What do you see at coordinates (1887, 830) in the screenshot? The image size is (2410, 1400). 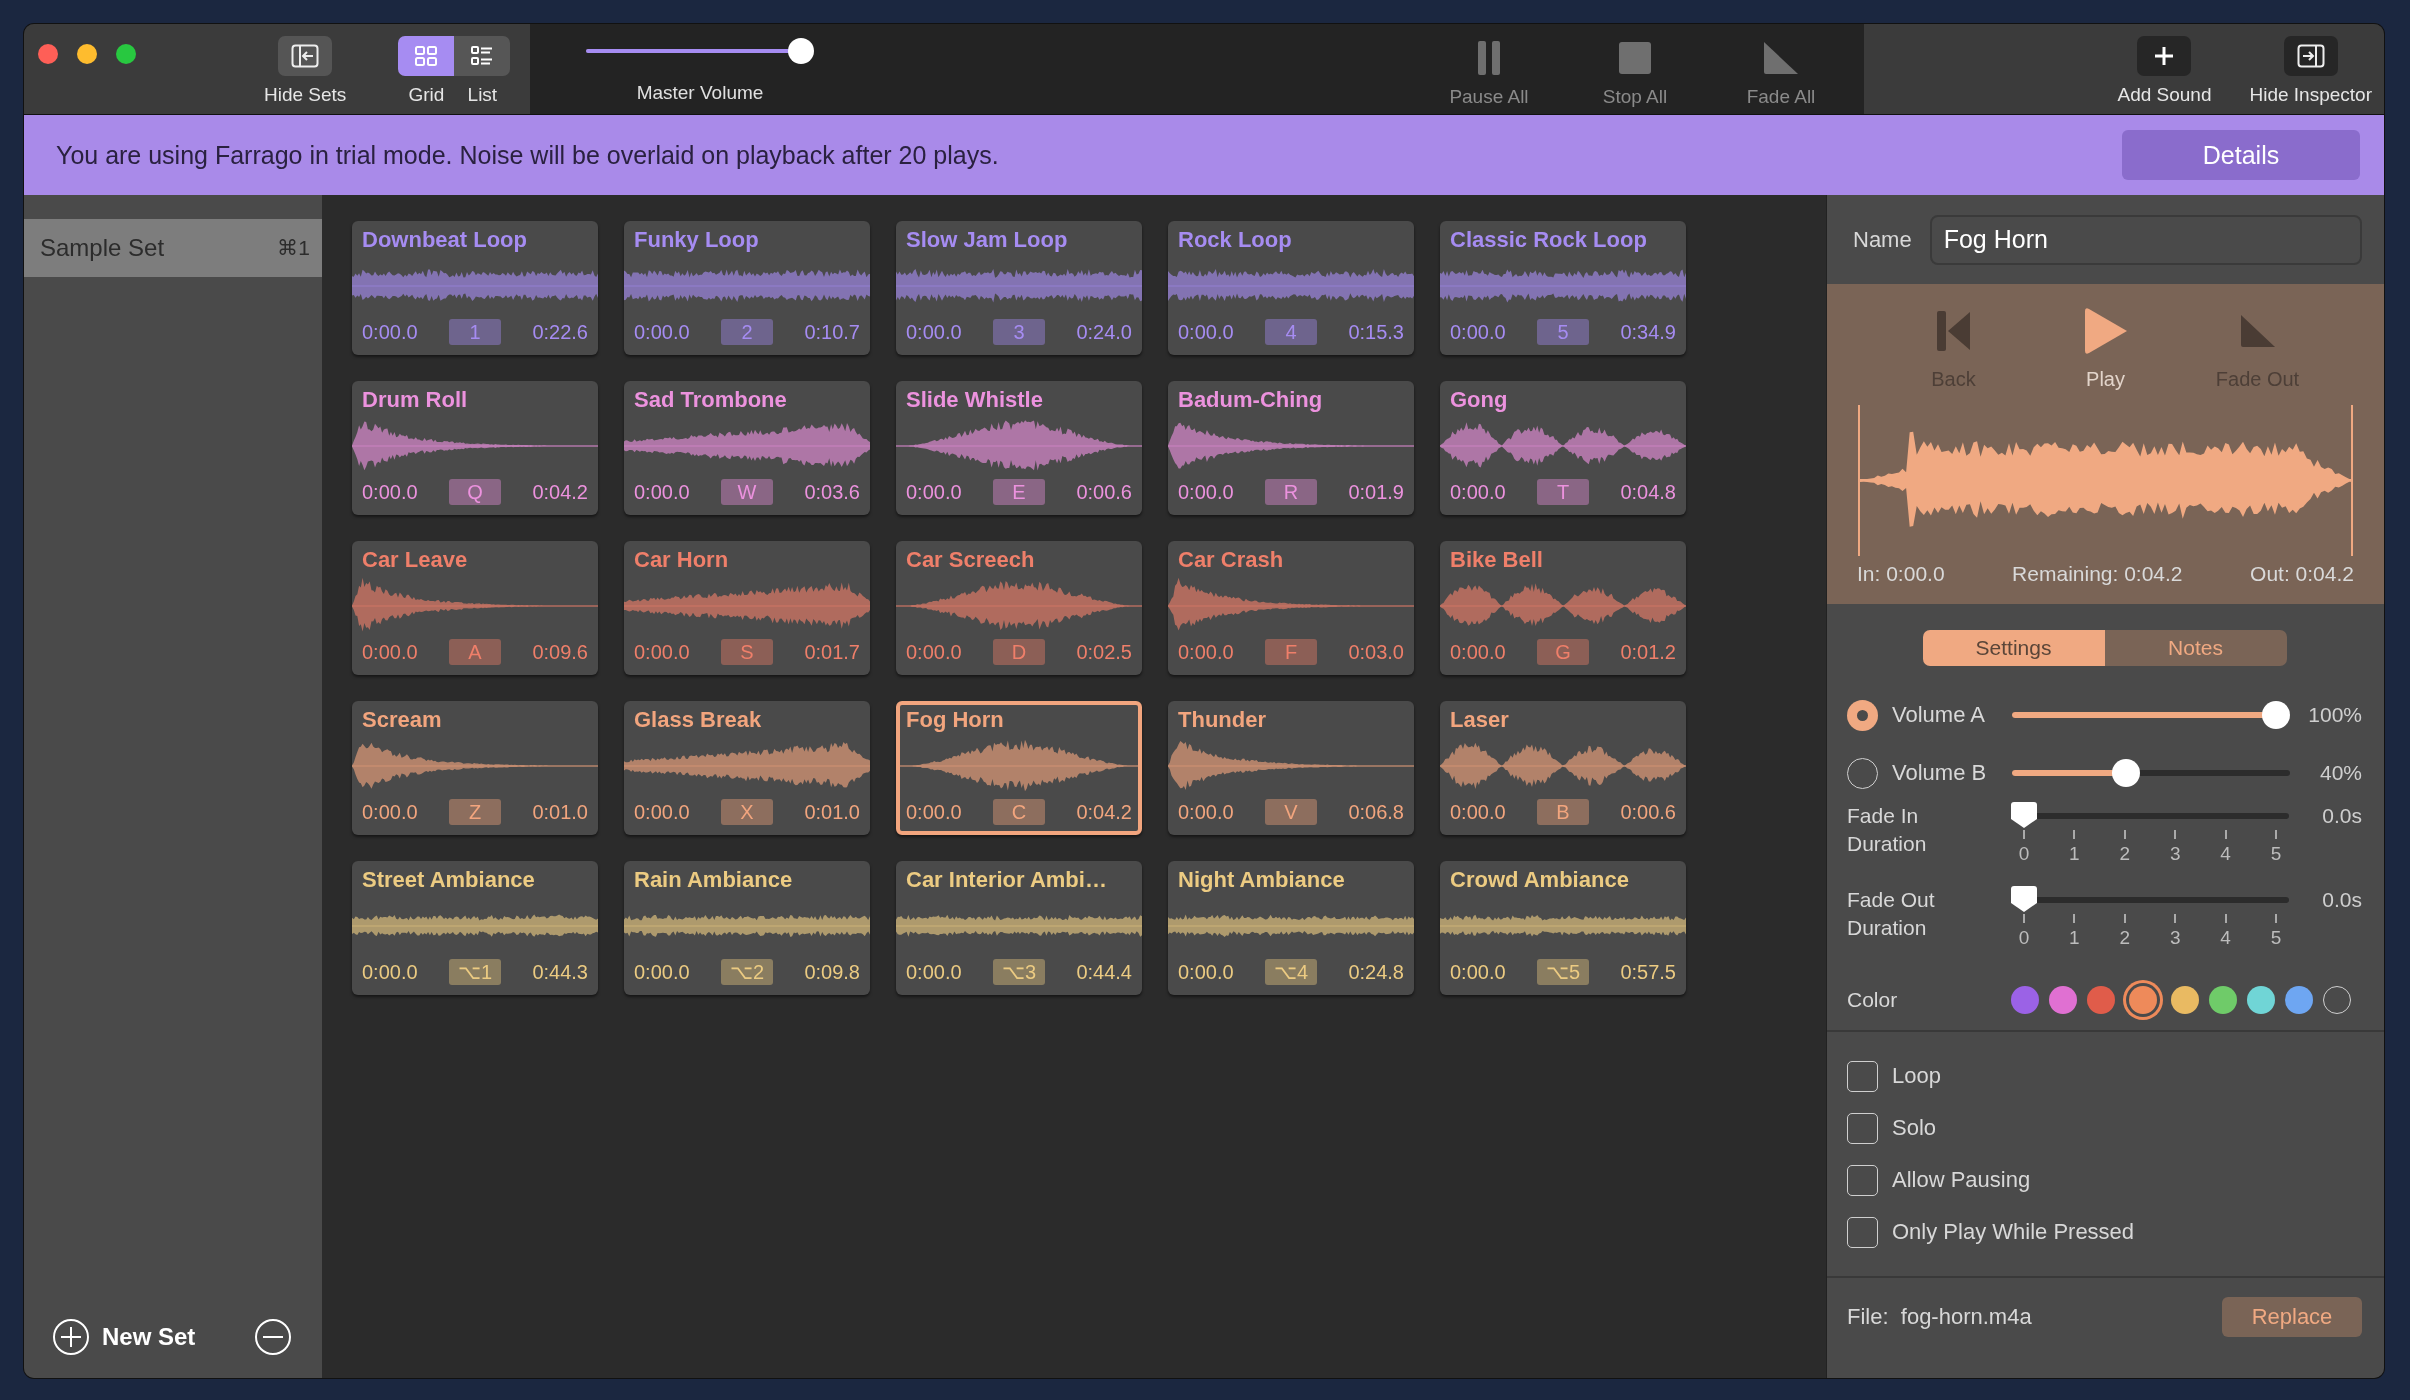 I see `fade-label: Fade In Duration` at bounding box center [1887, 830].